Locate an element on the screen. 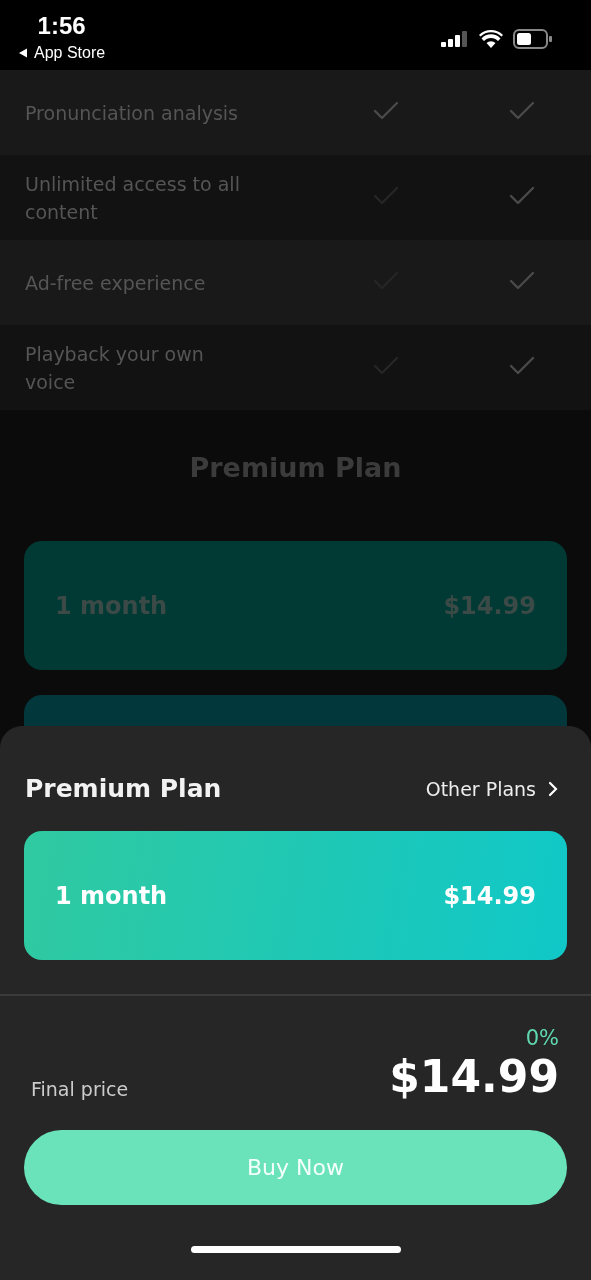 Image resolution: width=591 pixels, height=1280 pixels. feature-label: Playback your own voice is located at coordinates (115, 368).